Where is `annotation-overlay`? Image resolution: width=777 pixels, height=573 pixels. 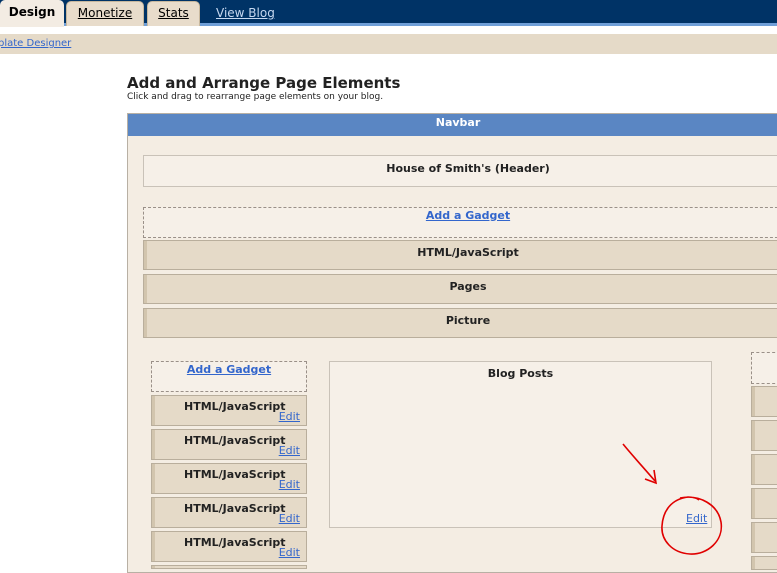
annotation-overlay is located at coordinates (672, 499).